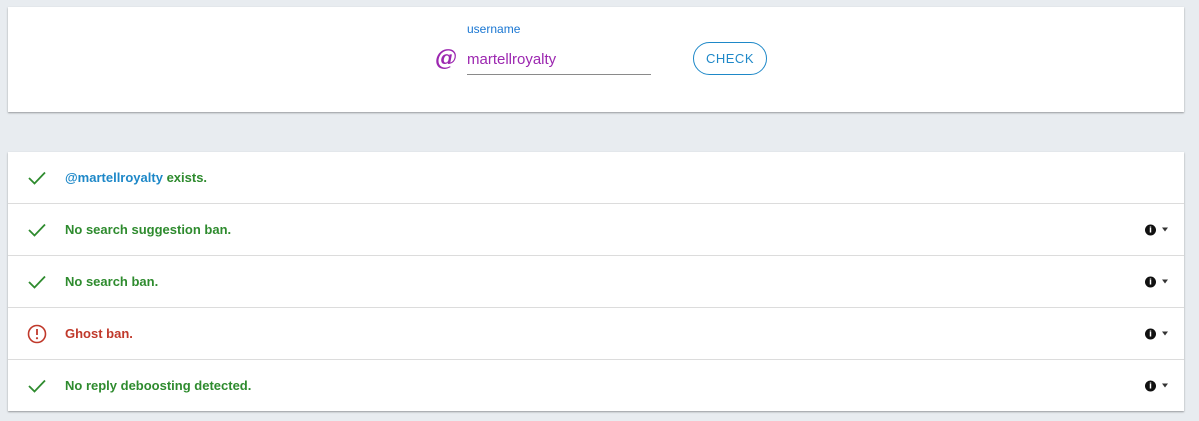 This screenshot has width=1199, height=421. I want to click on result-row-search-suggestion-ban: No search suggestion ban. i, so click(596, 230).